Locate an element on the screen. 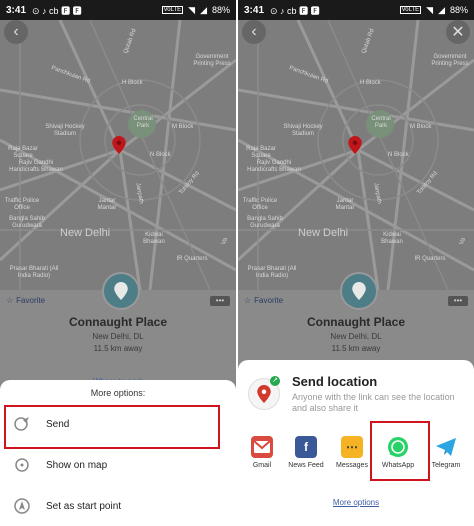 This screenshot has height=526, width=474. send-location-title: Send location is located at coordinates (335, 381).